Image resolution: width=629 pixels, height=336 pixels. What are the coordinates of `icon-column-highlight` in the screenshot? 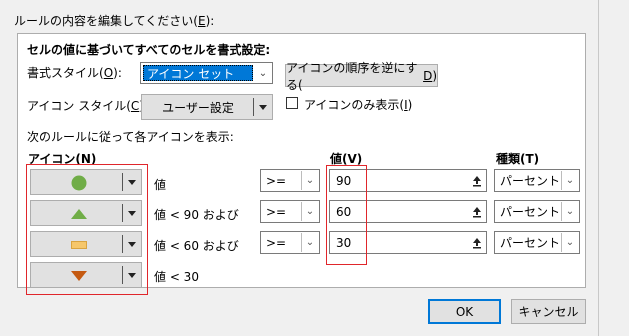 It's located at (87, 229).